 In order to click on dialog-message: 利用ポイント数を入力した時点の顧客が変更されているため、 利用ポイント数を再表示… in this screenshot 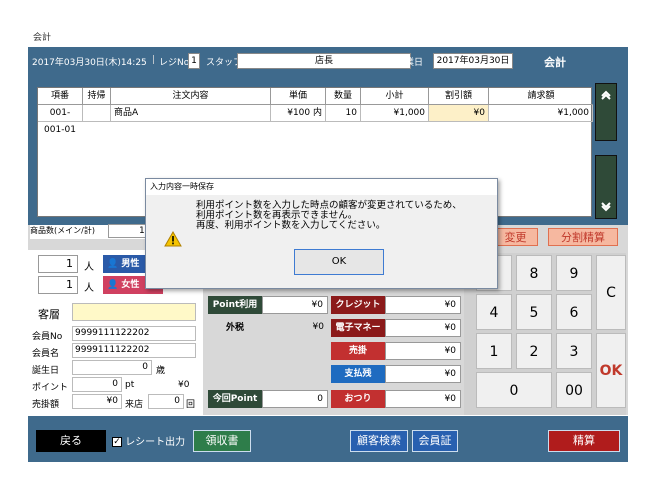, I will do `click(329, 215)`.